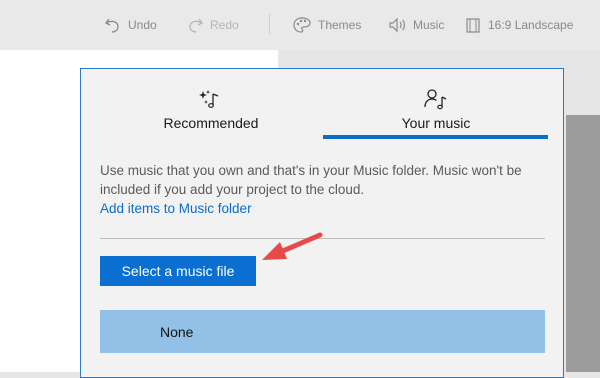 This screenshot has height=378, width=600. Describe the element at coordinates (112, 25) in the screenshot. I see `undo-icon` at that location.